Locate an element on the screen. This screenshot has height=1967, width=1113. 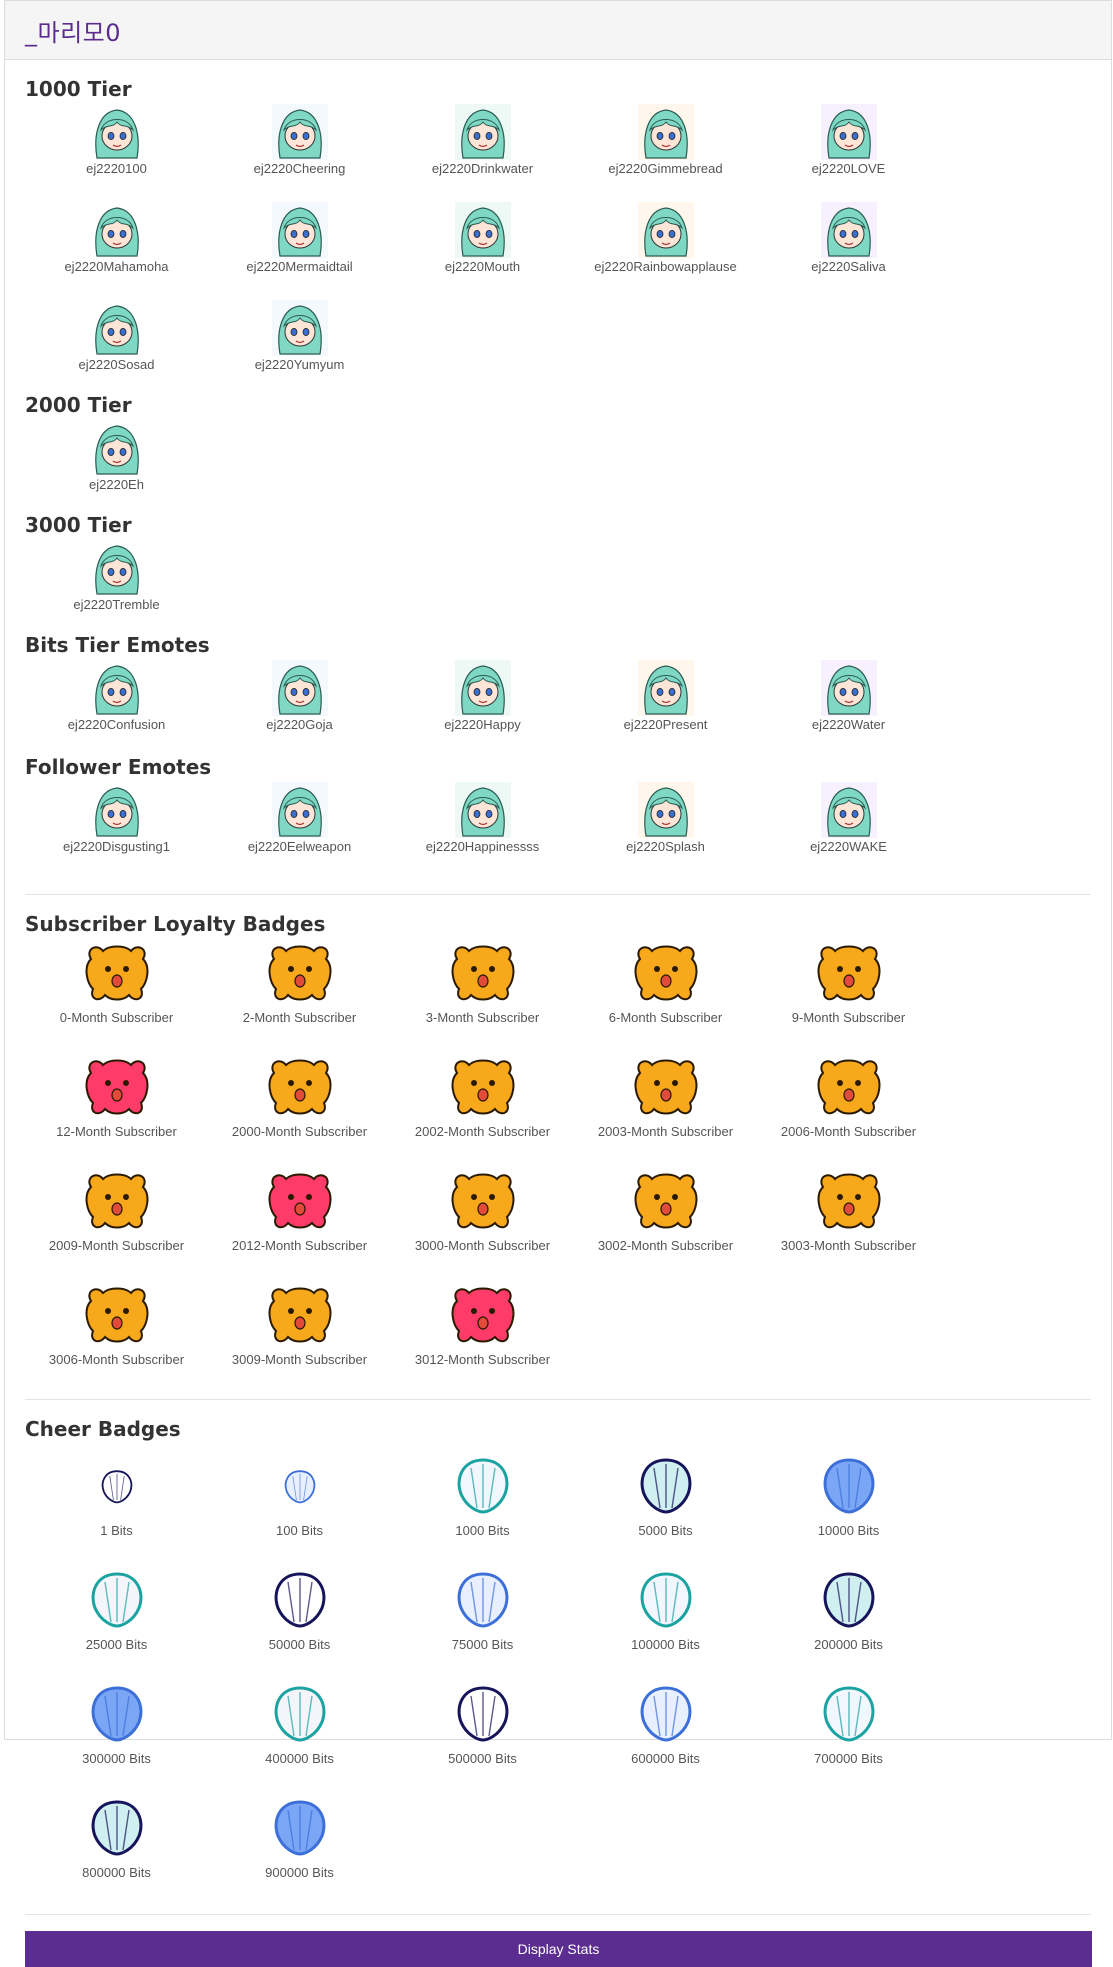
emote-label: ej2220Eh is located at coordinates (116, 484).